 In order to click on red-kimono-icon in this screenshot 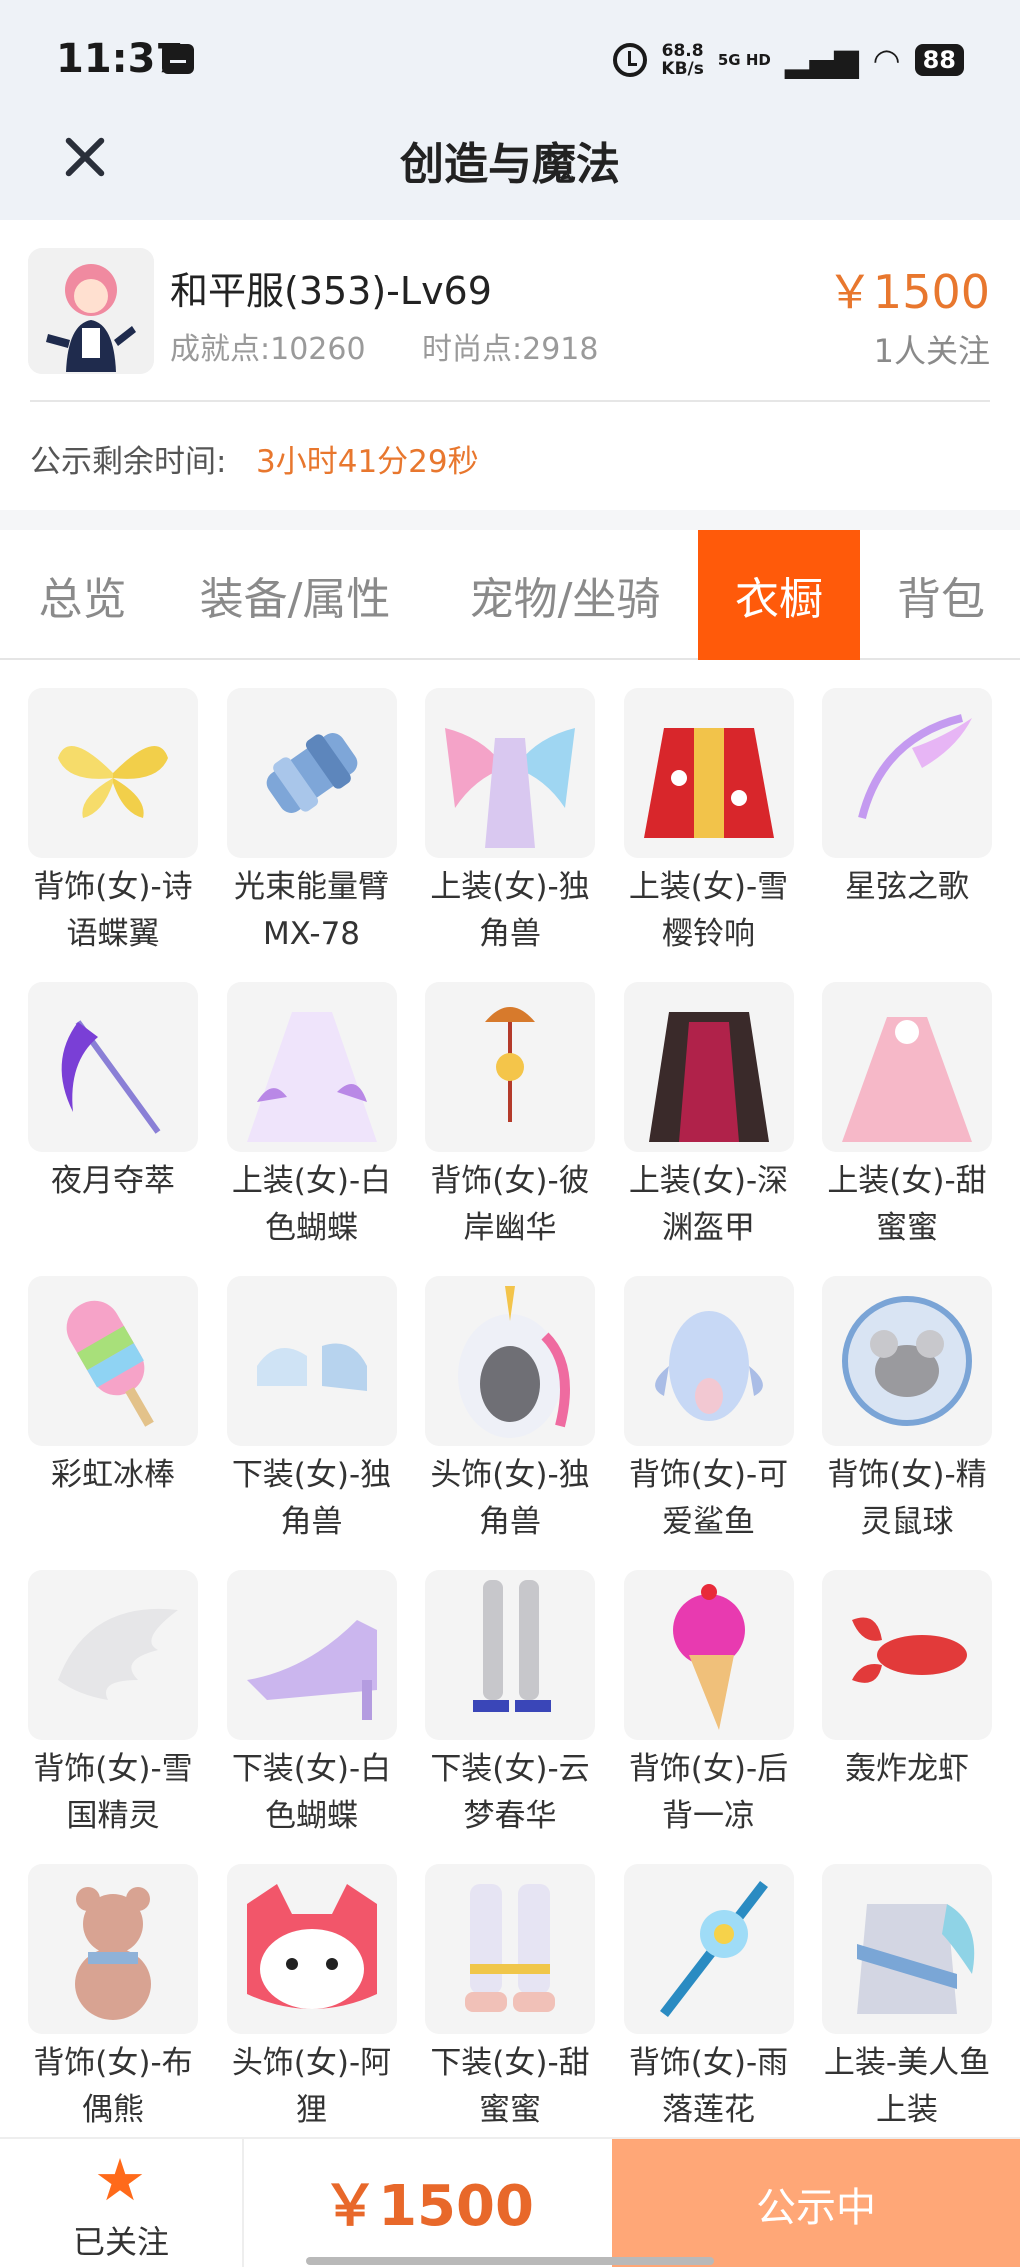, I will do `click(708, 773)`.